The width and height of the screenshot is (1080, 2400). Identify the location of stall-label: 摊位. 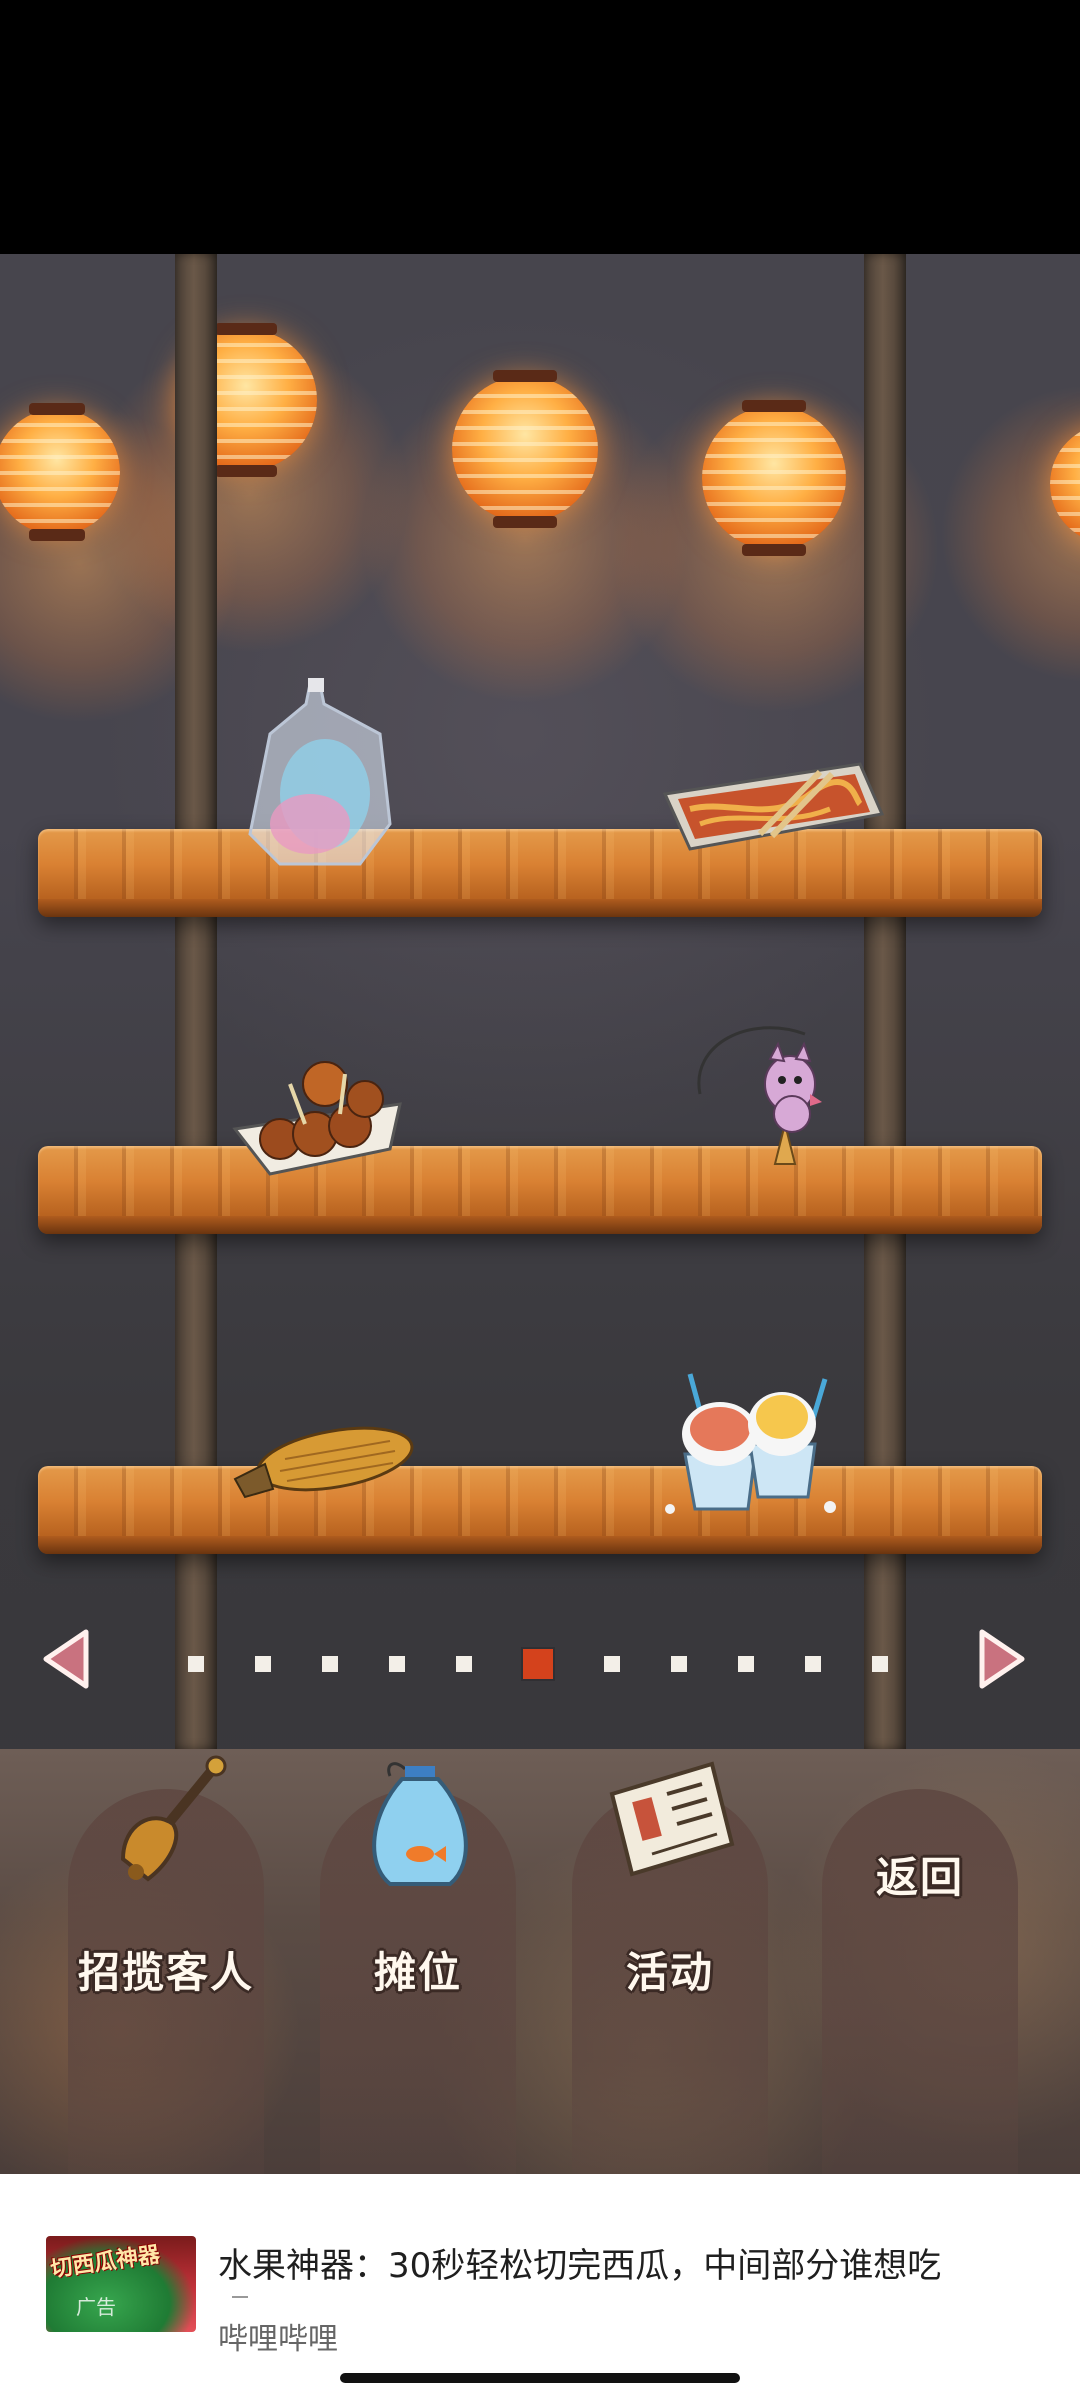
(417, 1972).